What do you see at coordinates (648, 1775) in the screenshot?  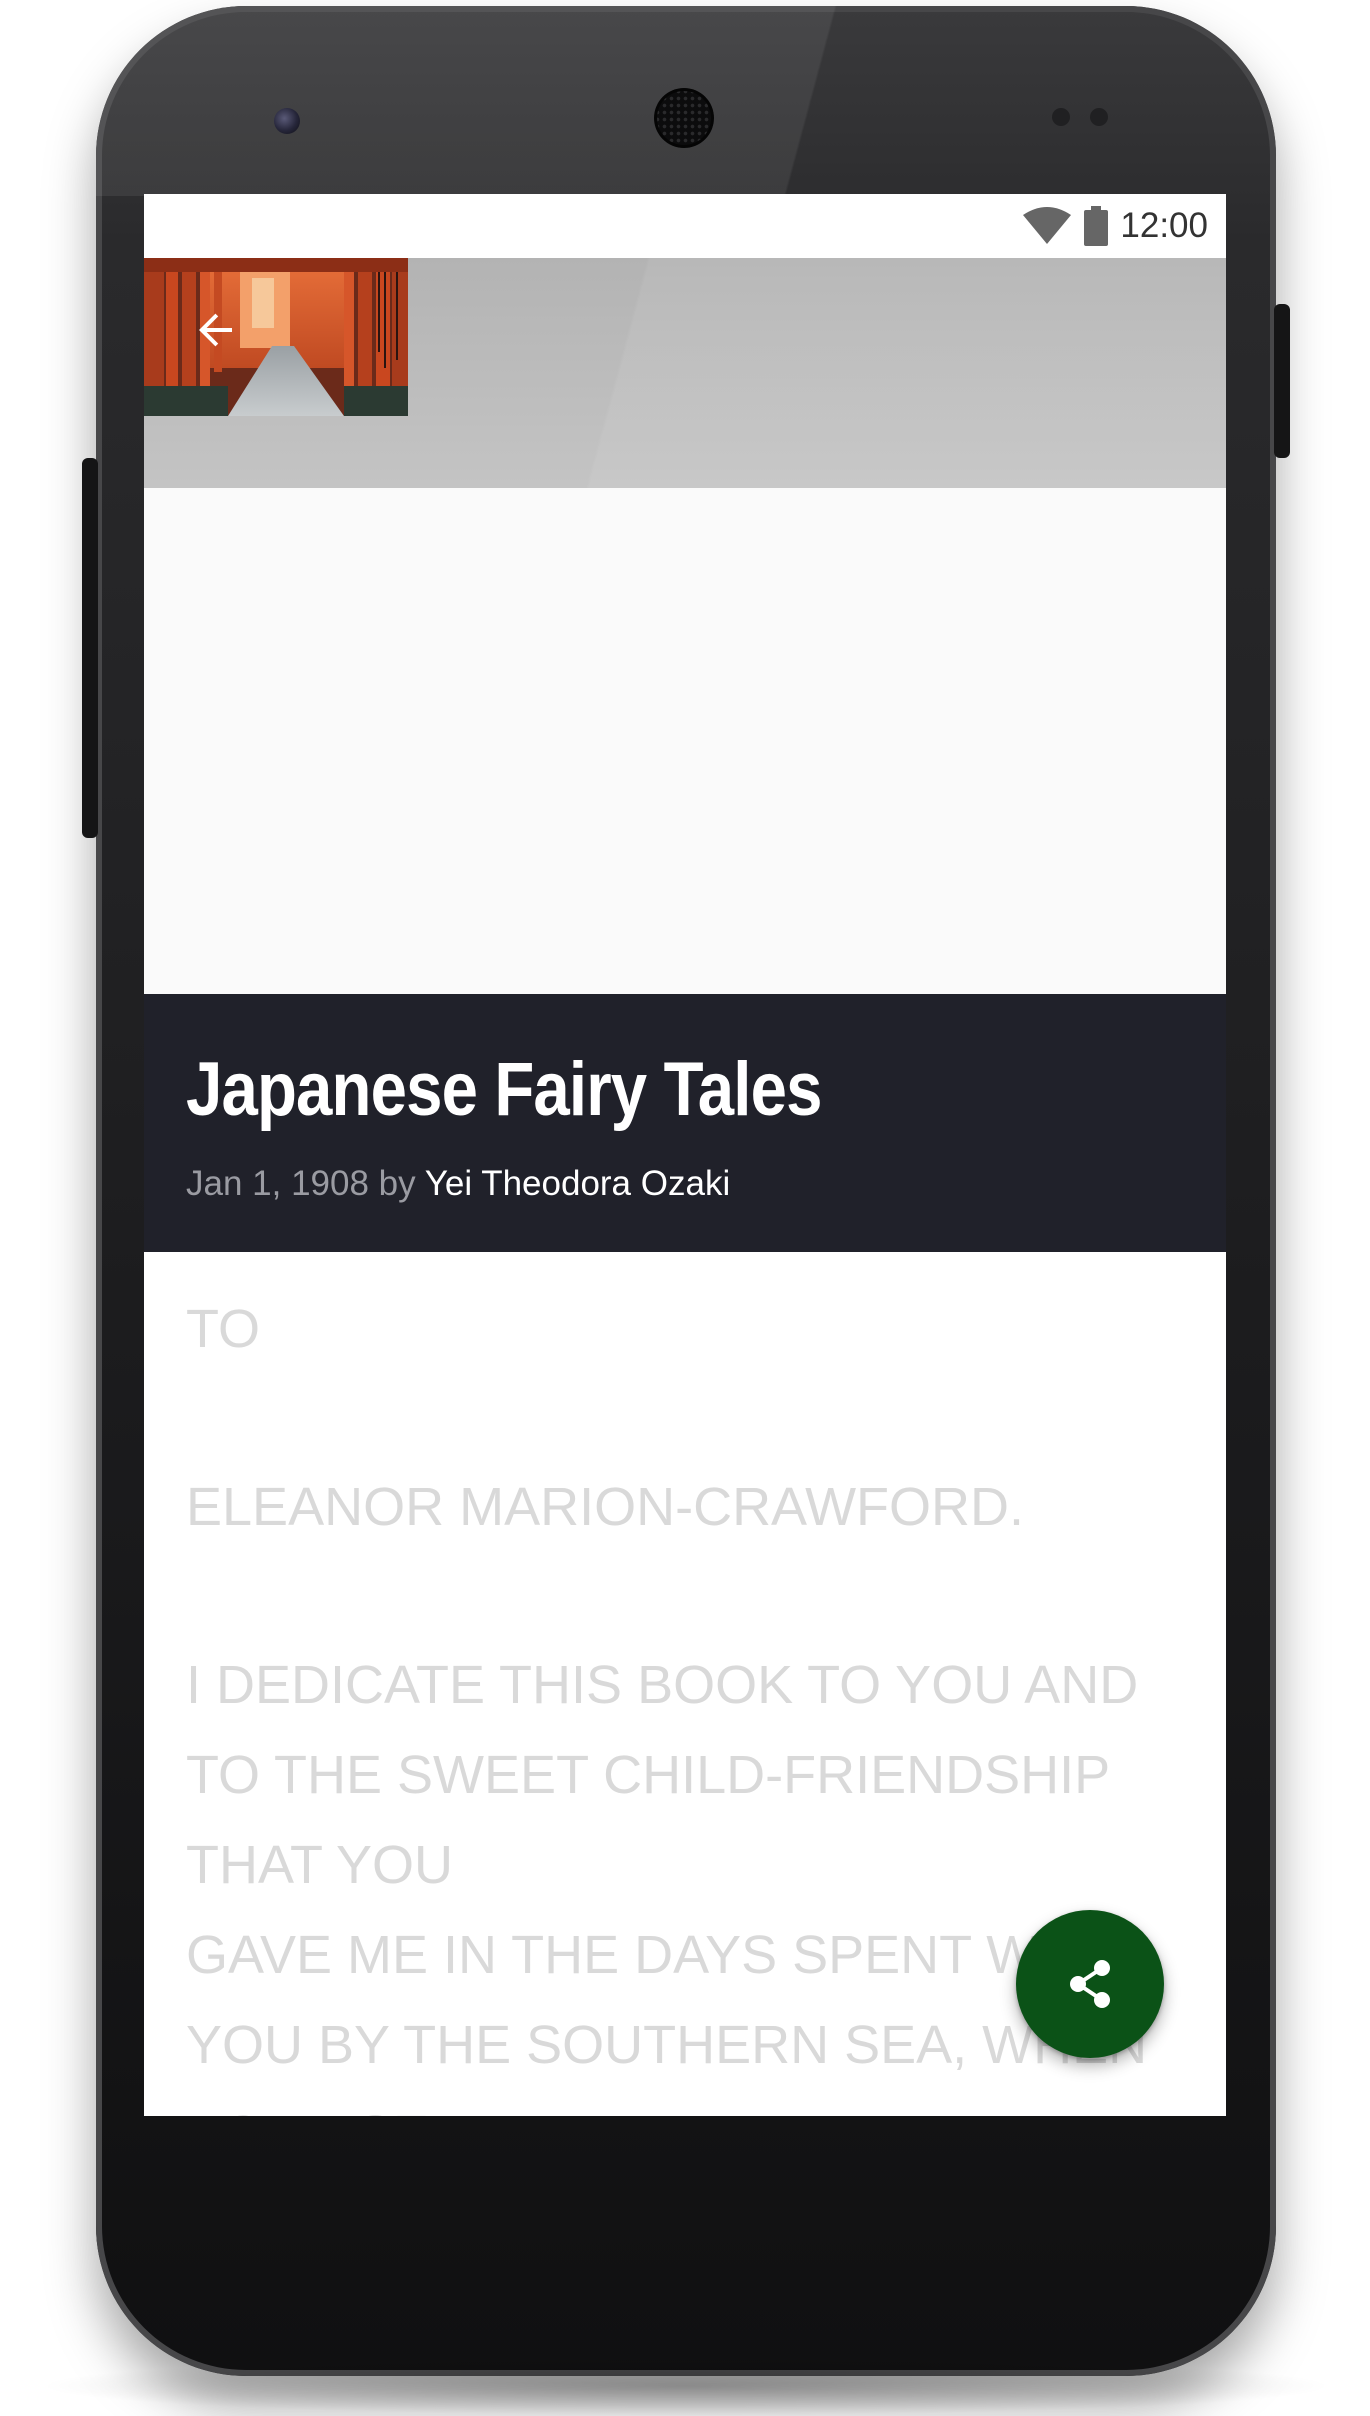 I see `content-line: TO THE SWEET CHILD-FRIENDSHIP` at bounding box center [648, 1775].